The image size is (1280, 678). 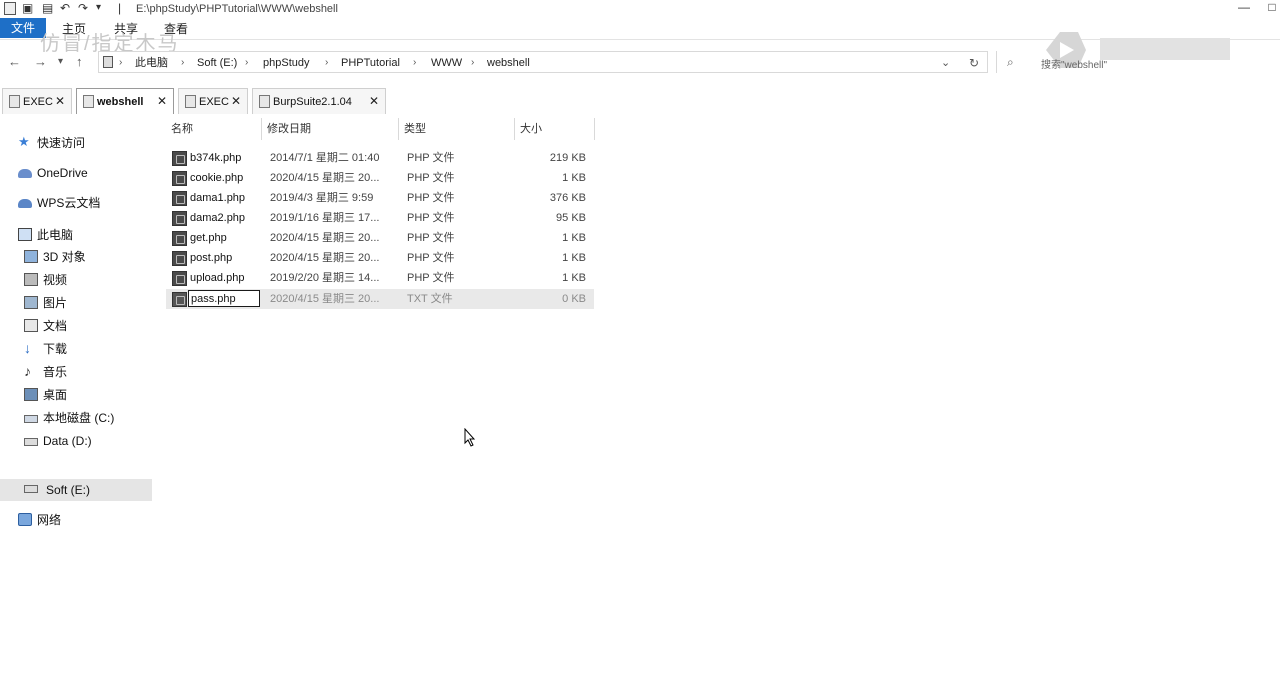 What do you see at coordinates (85, 235) in the screenshot?
I see `nav-this-pc: 此电脑` at bounding box center [85, 235].